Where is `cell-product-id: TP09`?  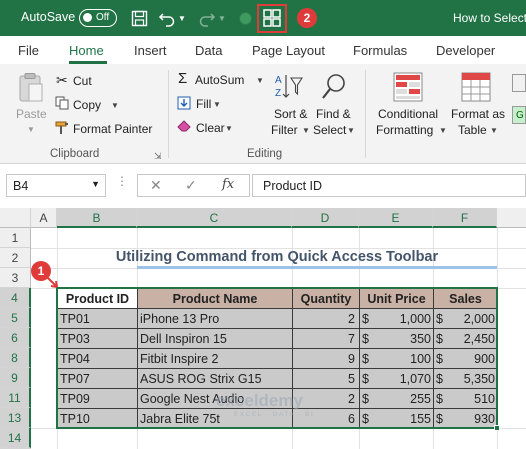
cell-product-id: TP09 is located at coordinates (97, 398).